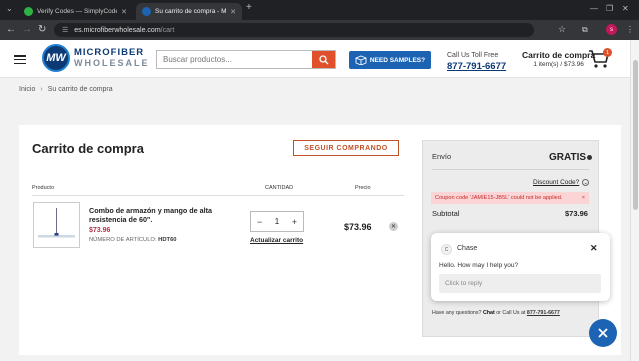 This screenshot has width=639, height=361. Describe the element at coordinates (489, 313) in the screenshot. I see `help-chat-link: Chat` at that location.